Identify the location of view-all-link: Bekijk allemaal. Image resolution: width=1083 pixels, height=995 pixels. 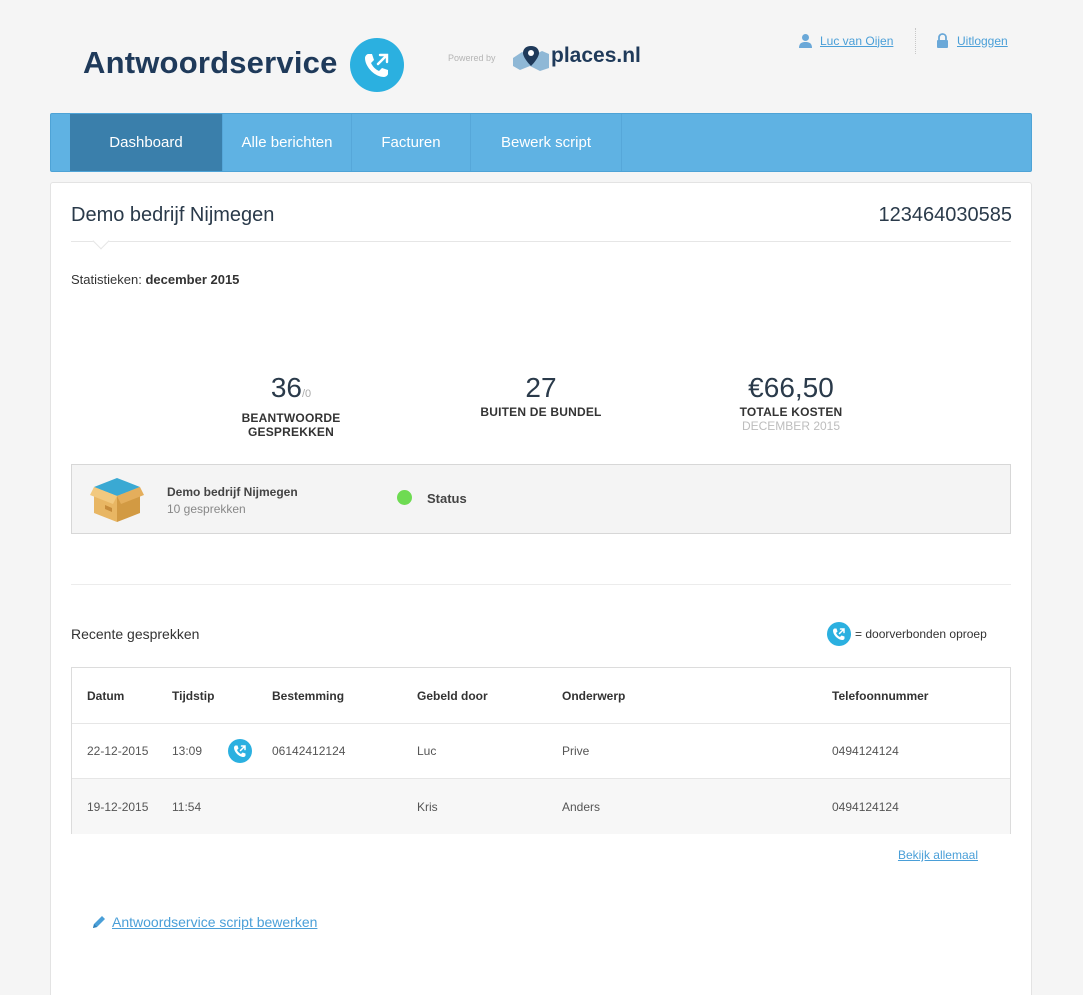
(938, 855).